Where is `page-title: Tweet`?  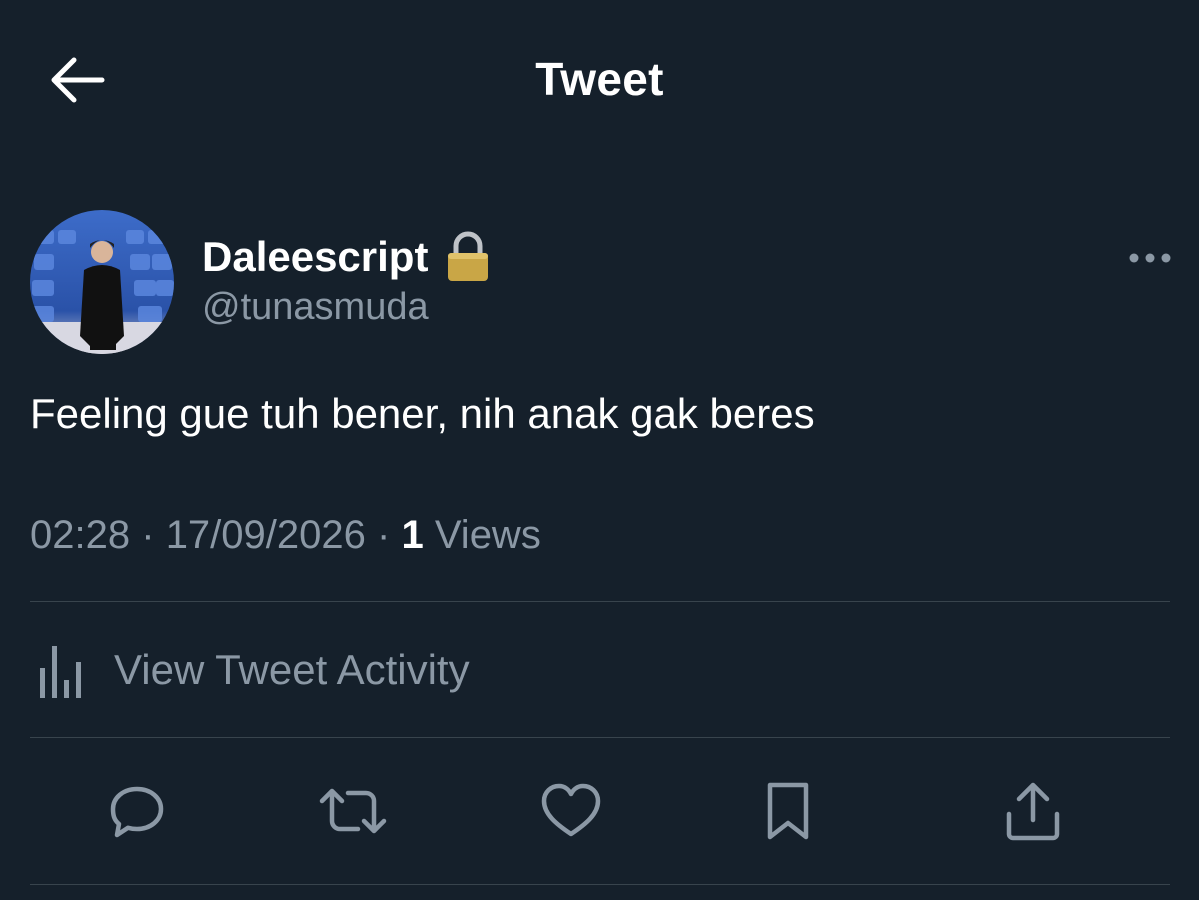
page-title: Tweet is located at coordinates (599, 79).